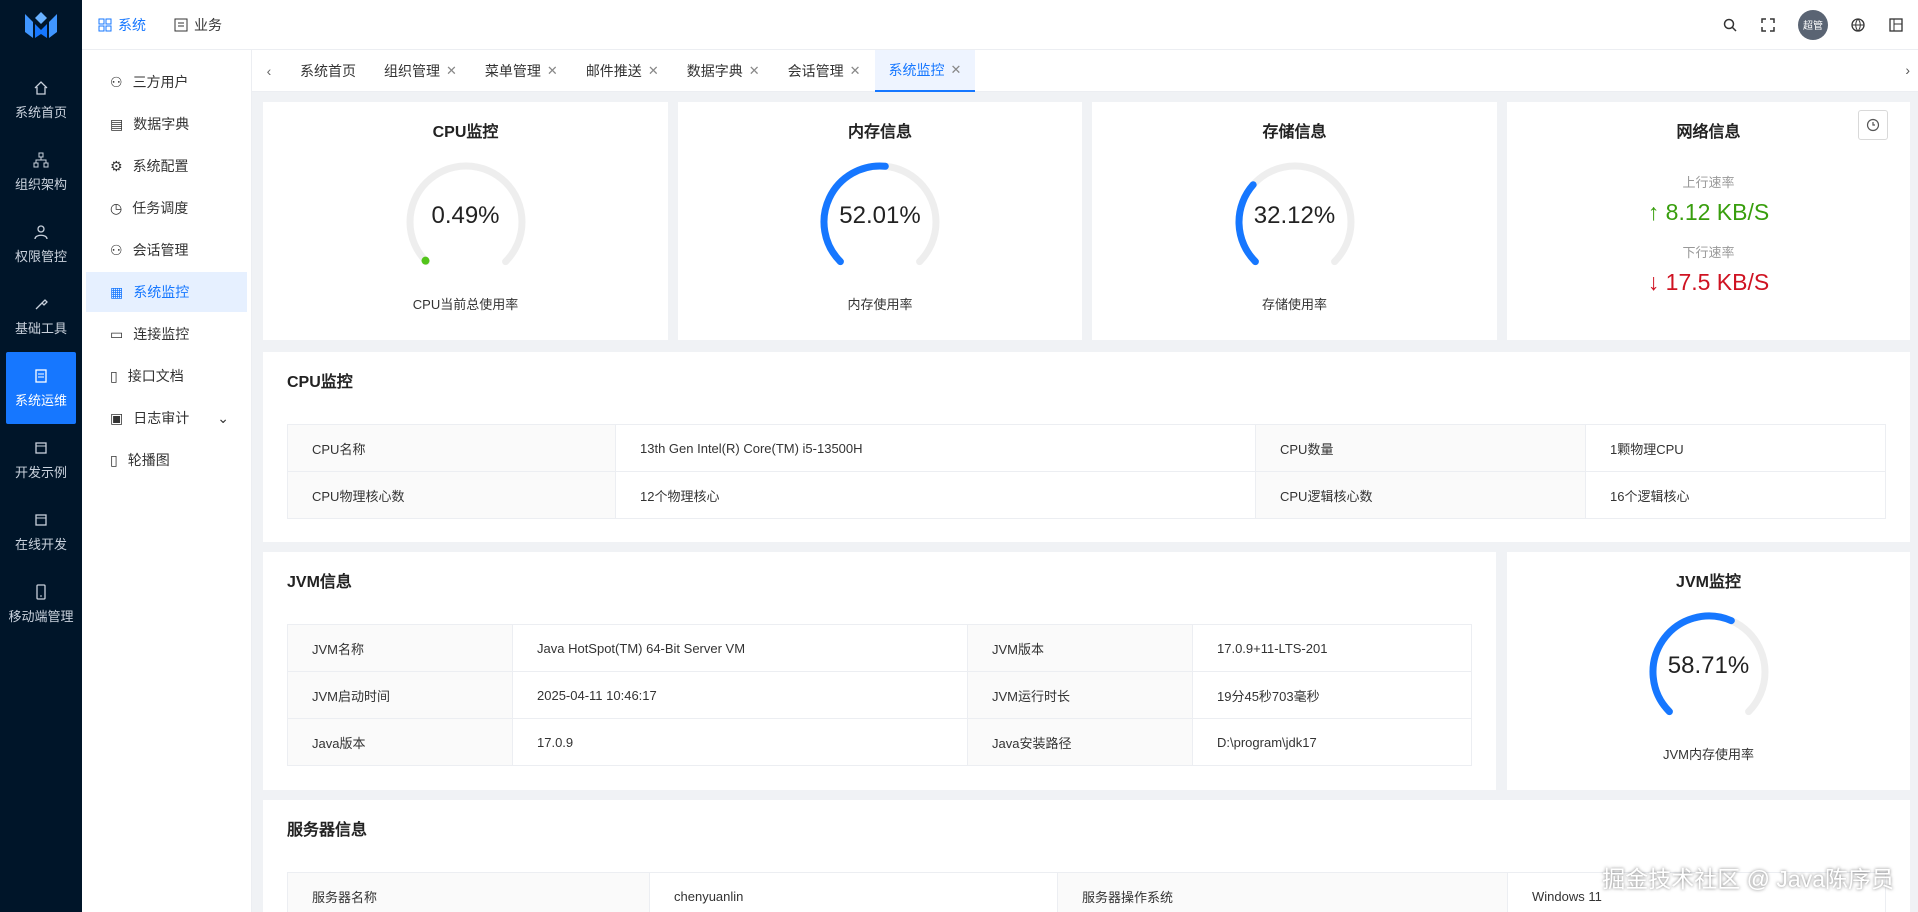  What do you see at coordinates (400, 742) in the screenshot?
I see `table-key: Java版本` at bounding box center [400, 742].